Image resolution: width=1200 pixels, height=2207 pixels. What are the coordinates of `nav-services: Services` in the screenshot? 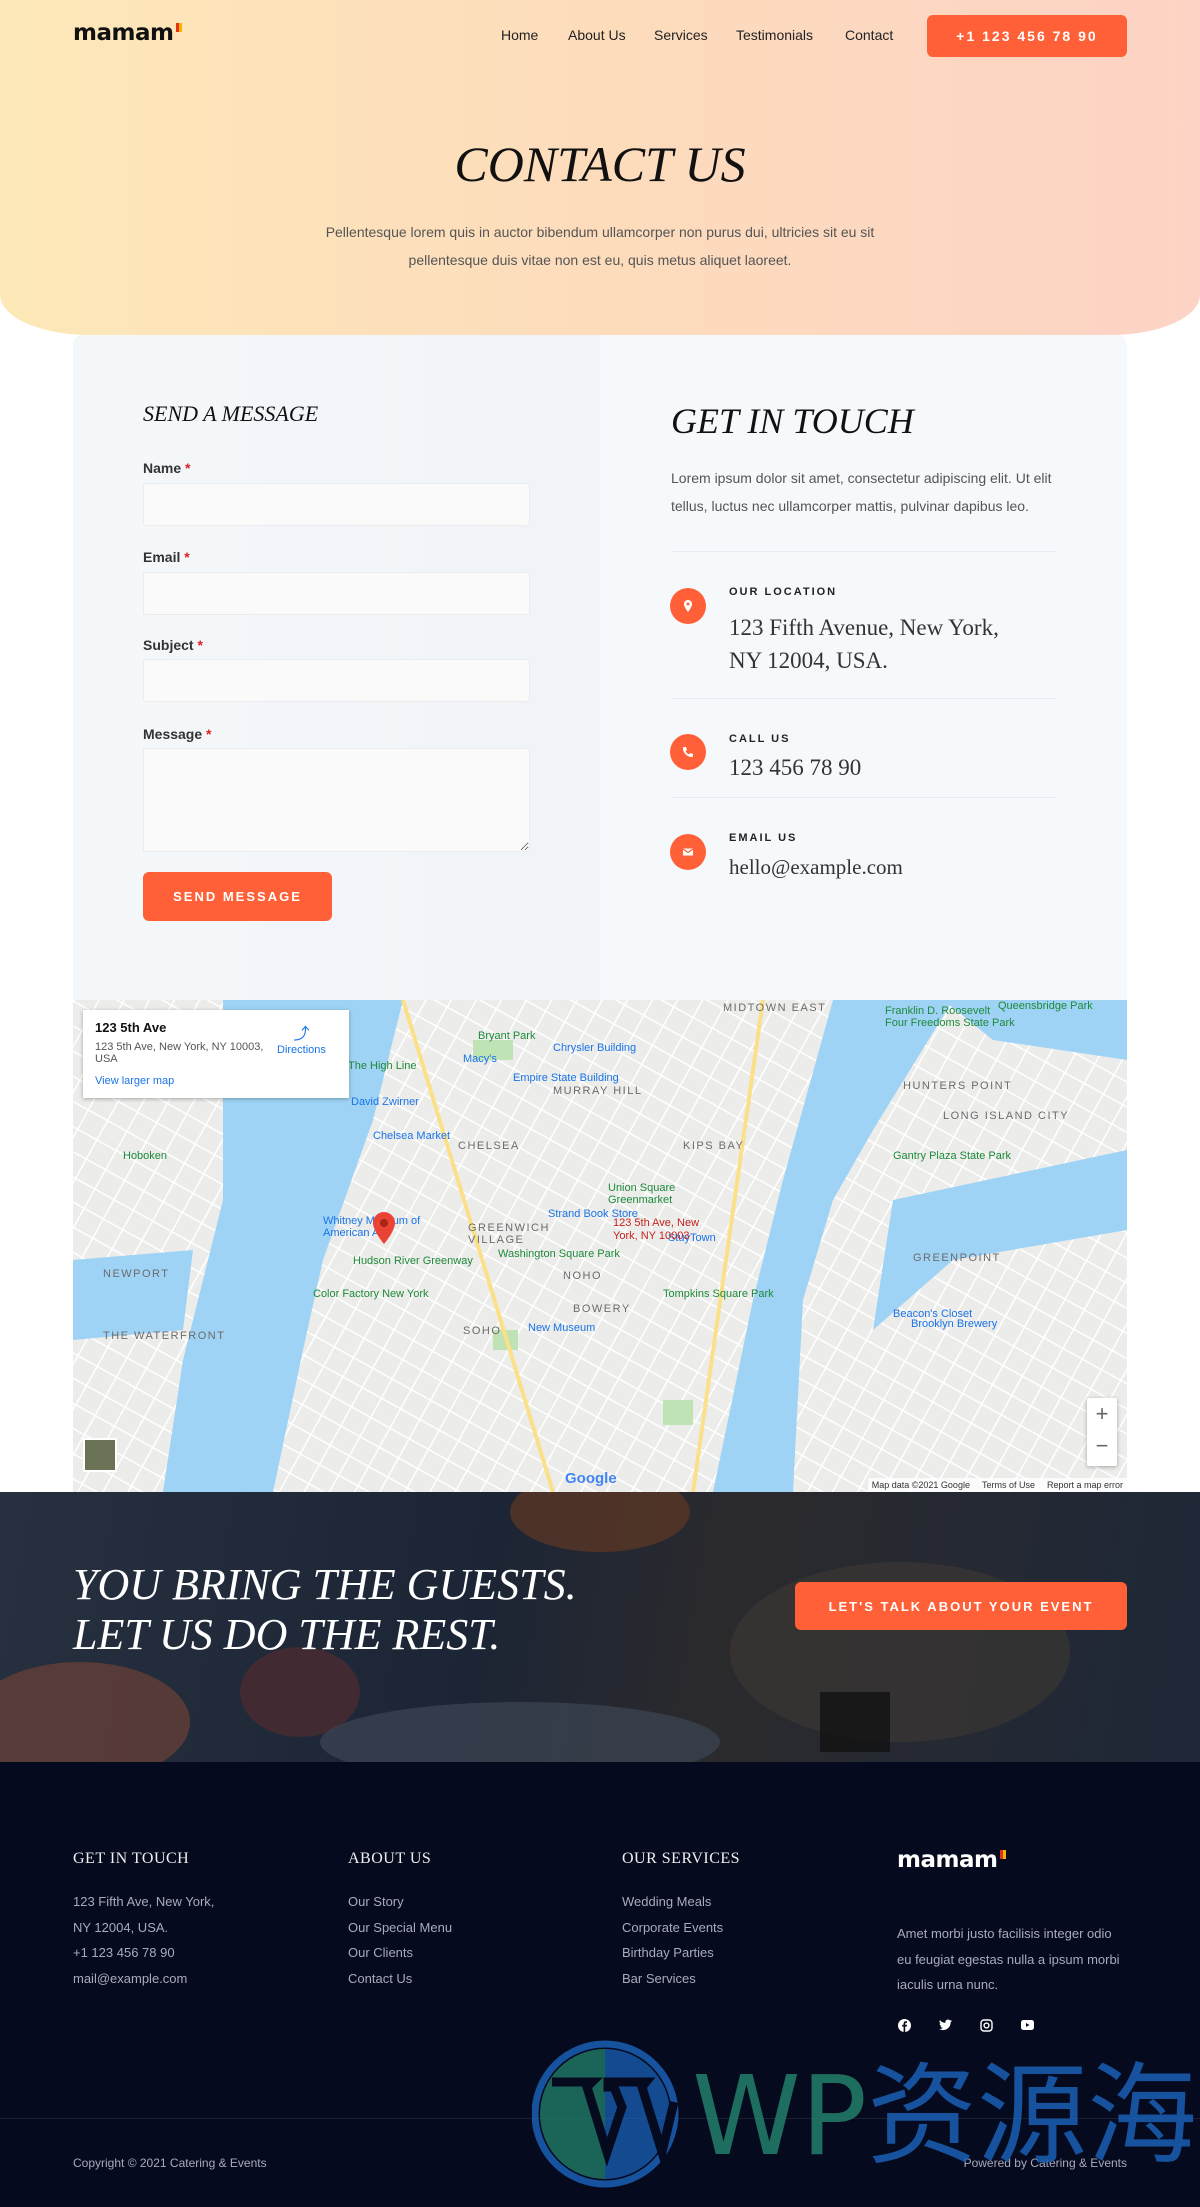 It's located at (681, 35).